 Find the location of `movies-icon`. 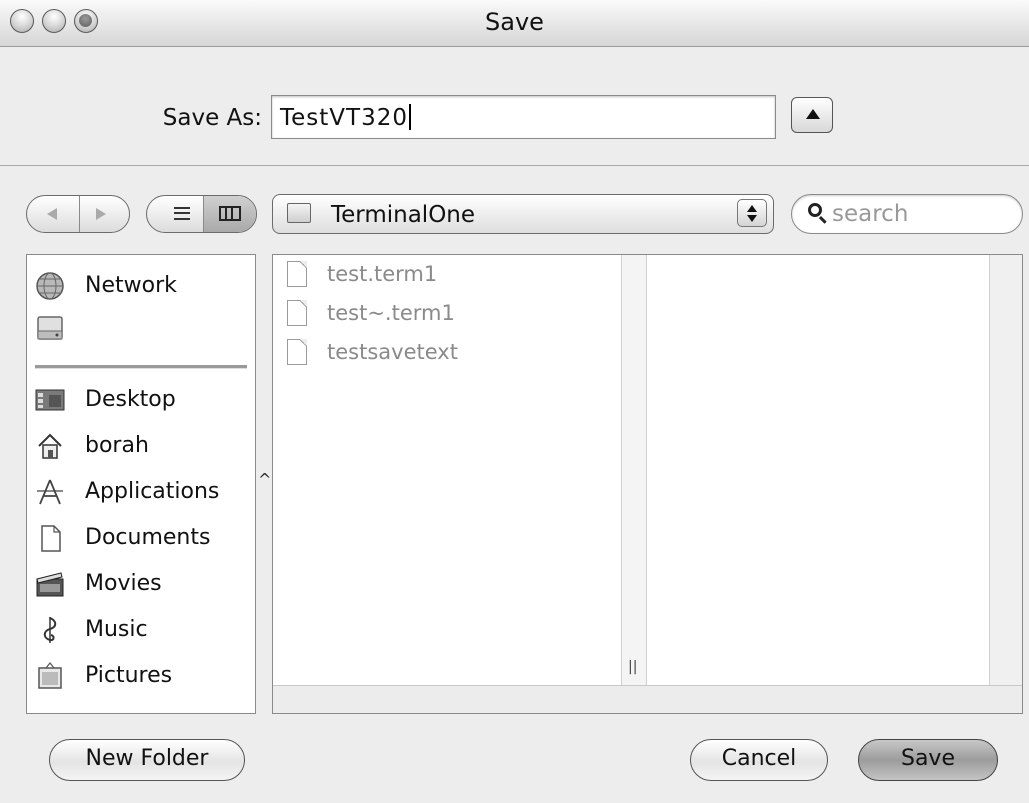

movies-icon is located at coordinates (50, 584).